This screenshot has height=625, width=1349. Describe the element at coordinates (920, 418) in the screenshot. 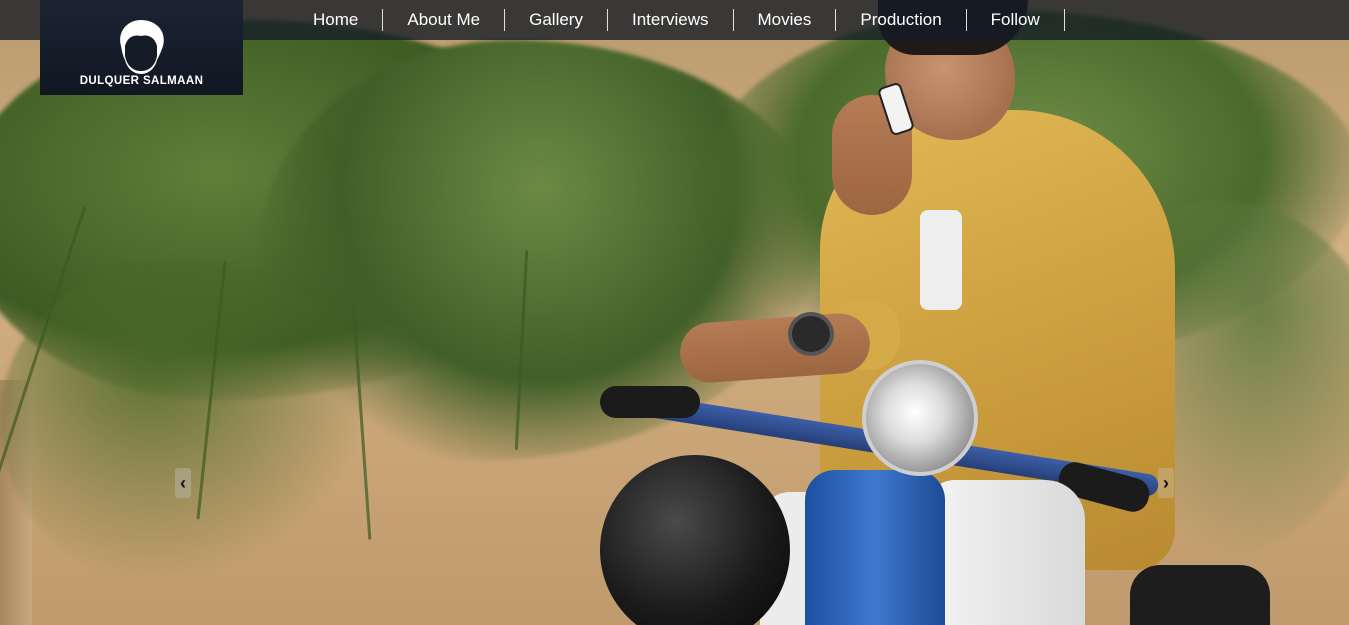

I see `scooter-headlamp` at that location.